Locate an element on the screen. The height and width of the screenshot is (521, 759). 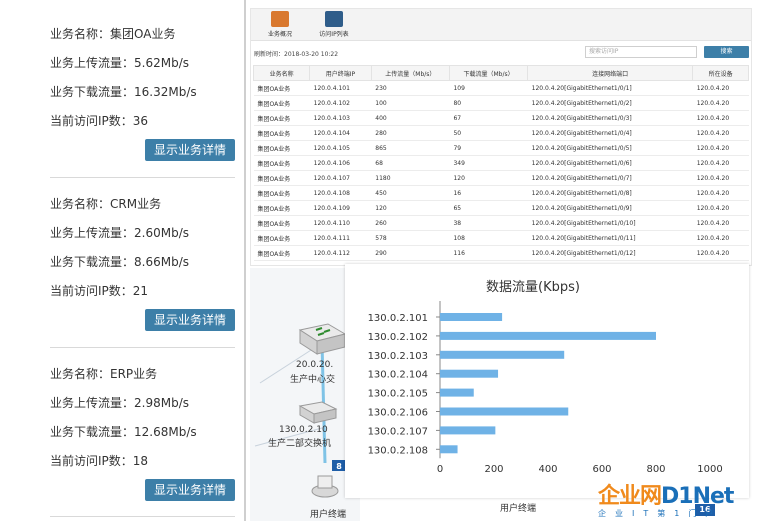
table-cell: 120.0.4.106 is located at coordinates (340, 163).